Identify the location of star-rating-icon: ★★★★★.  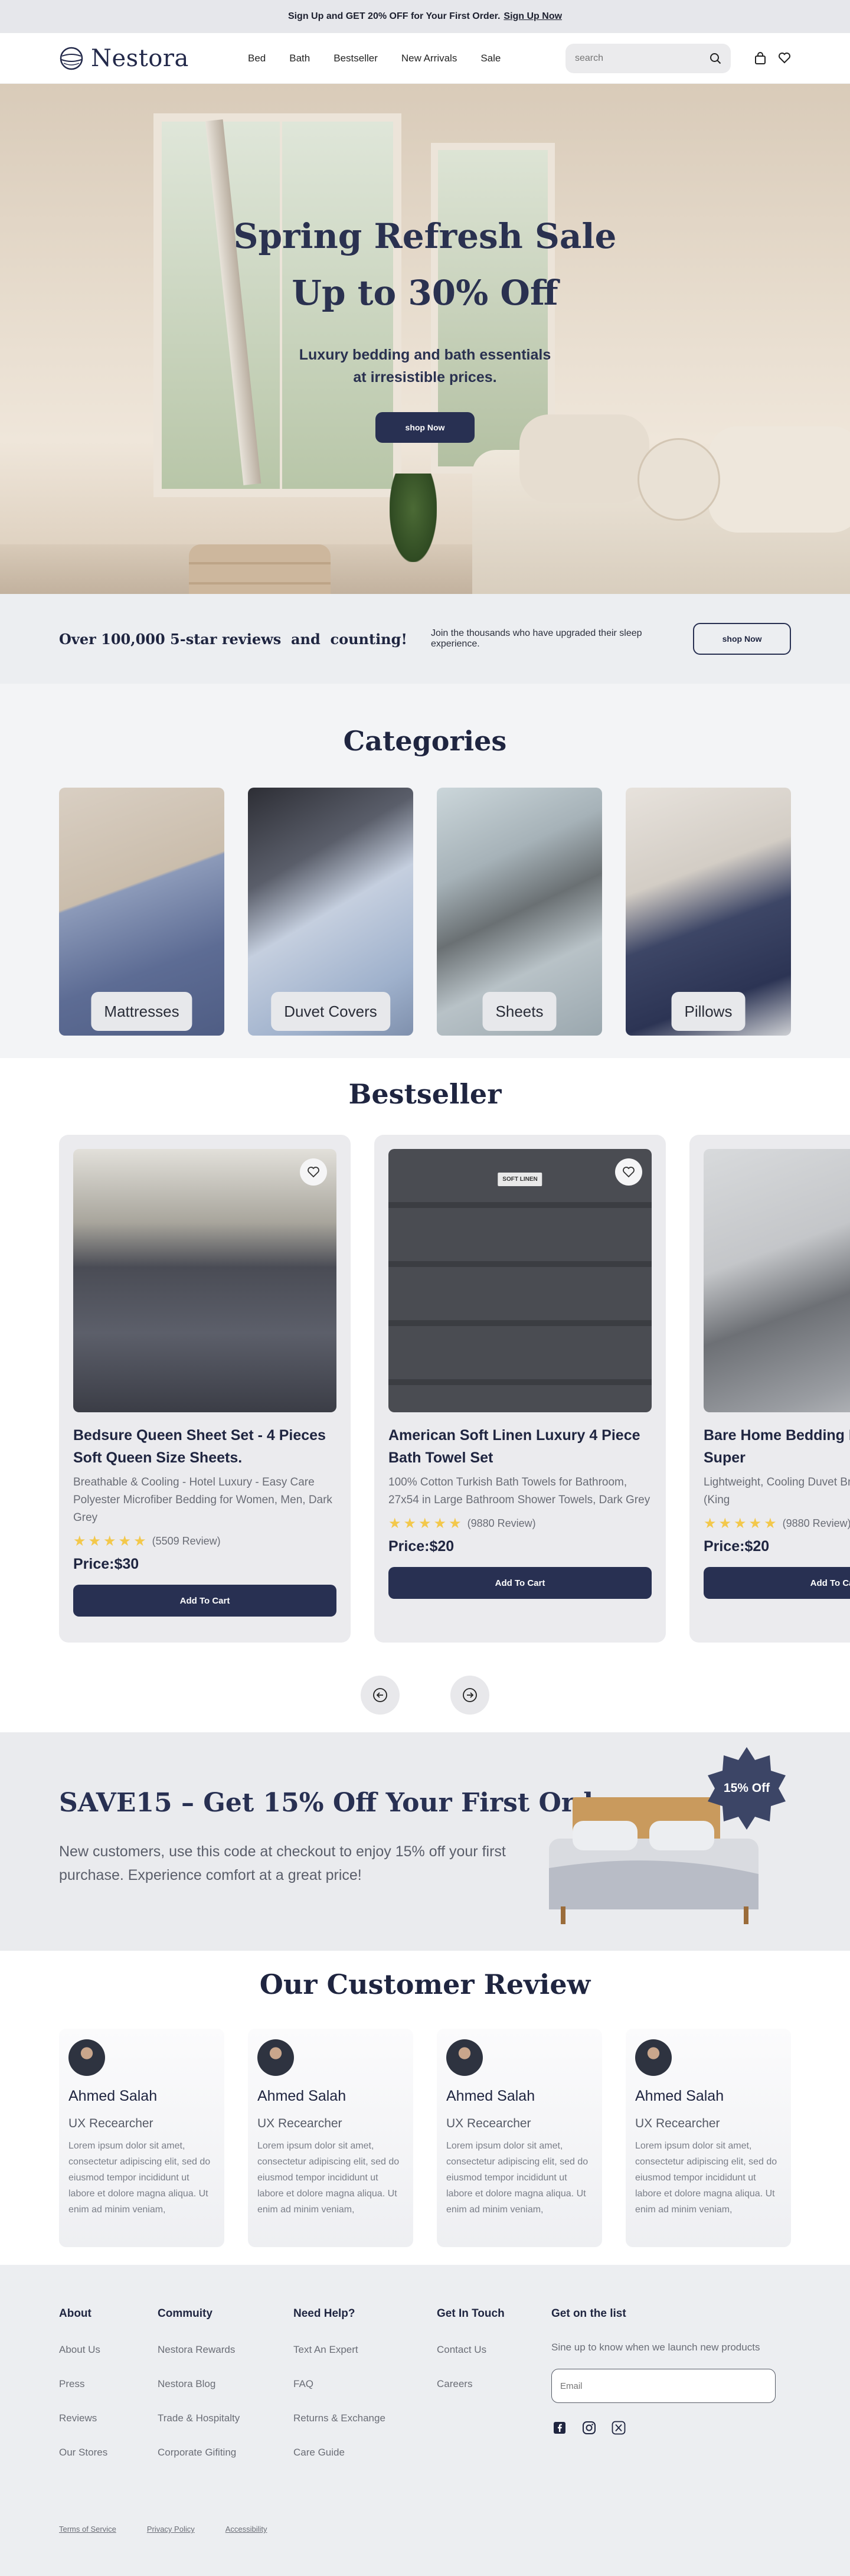
(741, 1524).